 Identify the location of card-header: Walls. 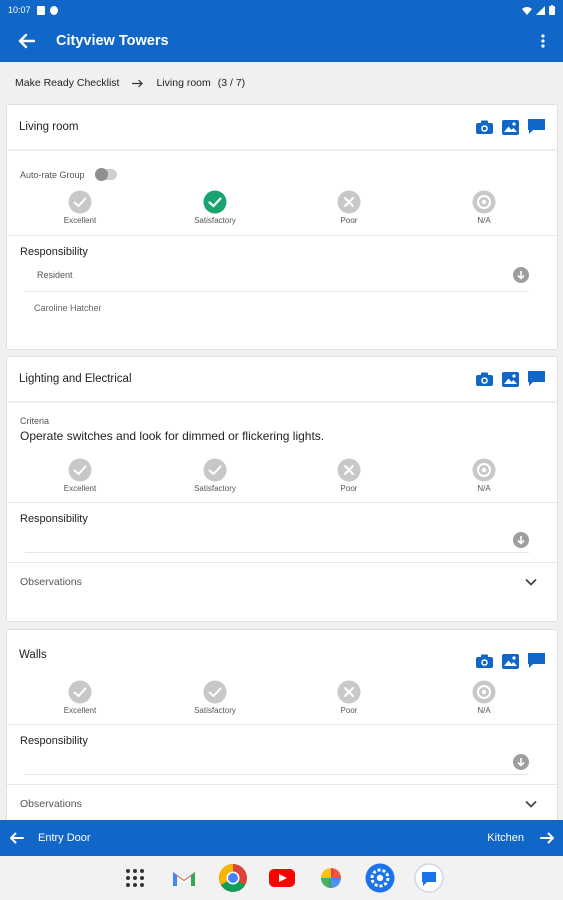
(282, 655).